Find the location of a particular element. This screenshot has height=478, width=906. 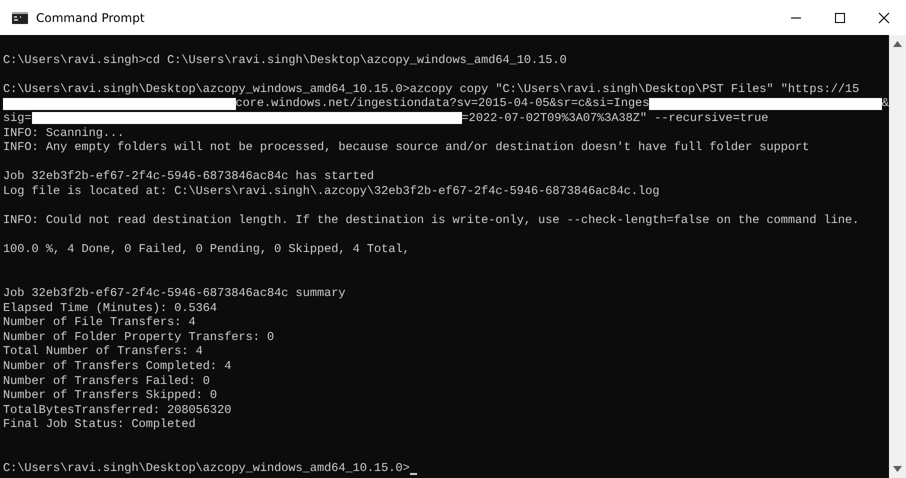

console-icon is located at coordinates (20, 18).